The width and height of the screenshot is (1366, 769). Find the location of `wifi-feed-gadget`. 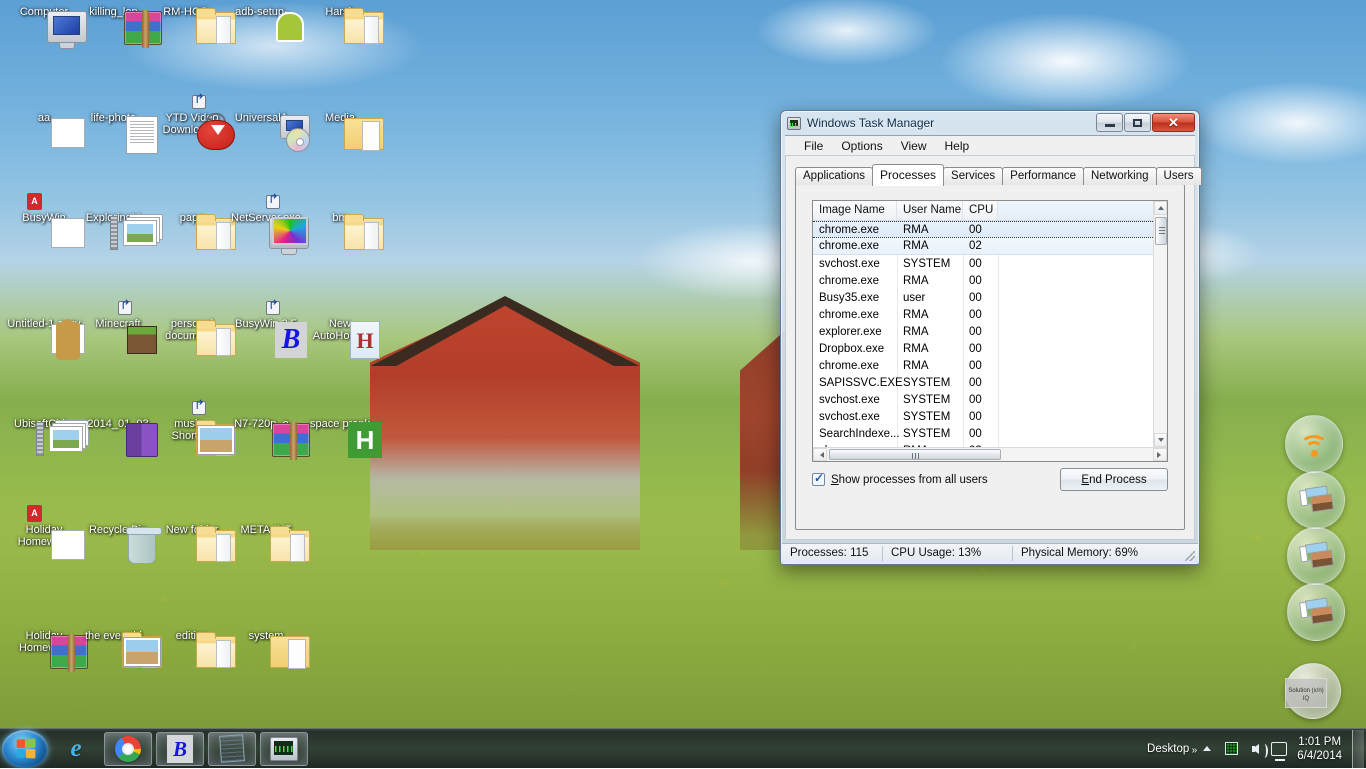

wifi-feed-gadget is located at coordinates (1314, 444).